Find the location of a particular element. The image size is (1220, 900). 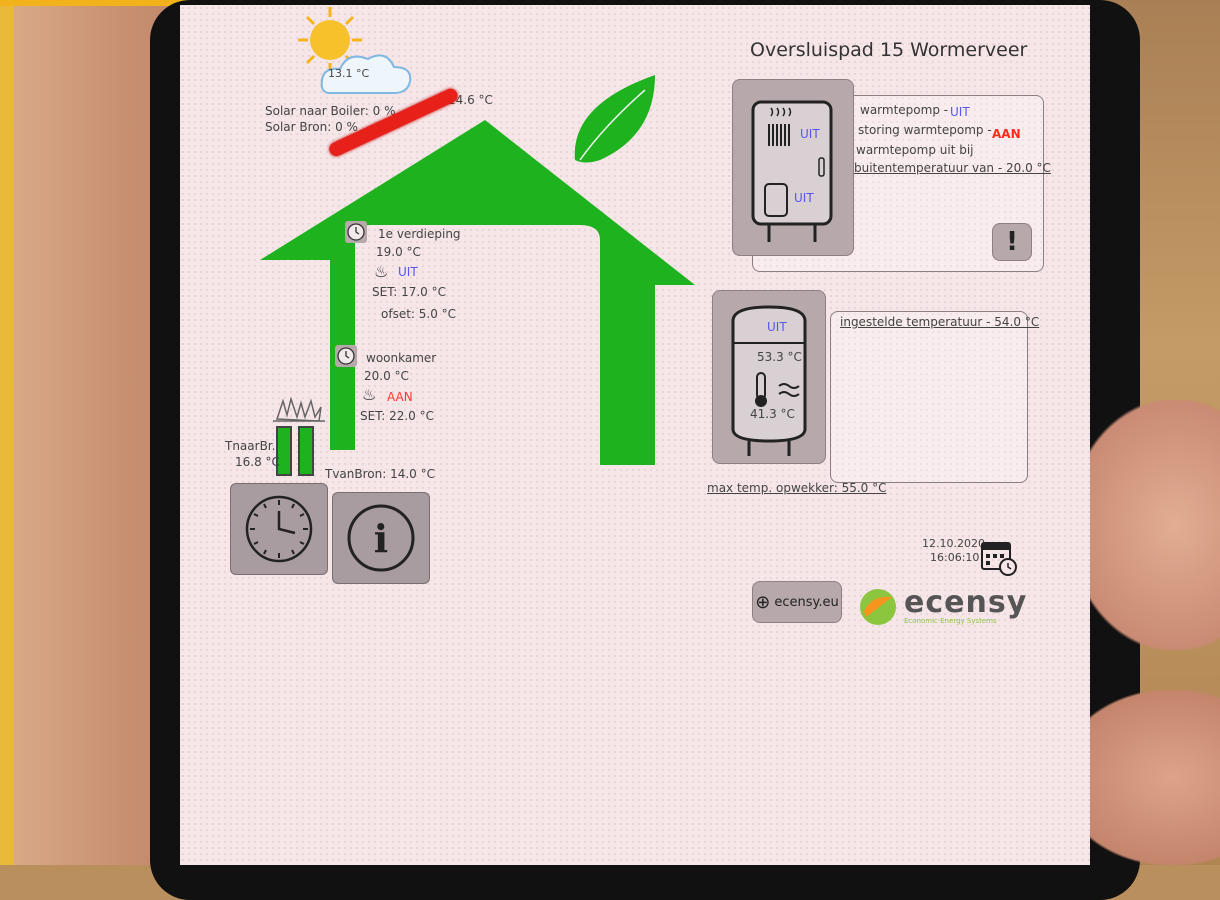

zone-setpoint: SET: 22.0 °C is located at coordinates (397, 416).